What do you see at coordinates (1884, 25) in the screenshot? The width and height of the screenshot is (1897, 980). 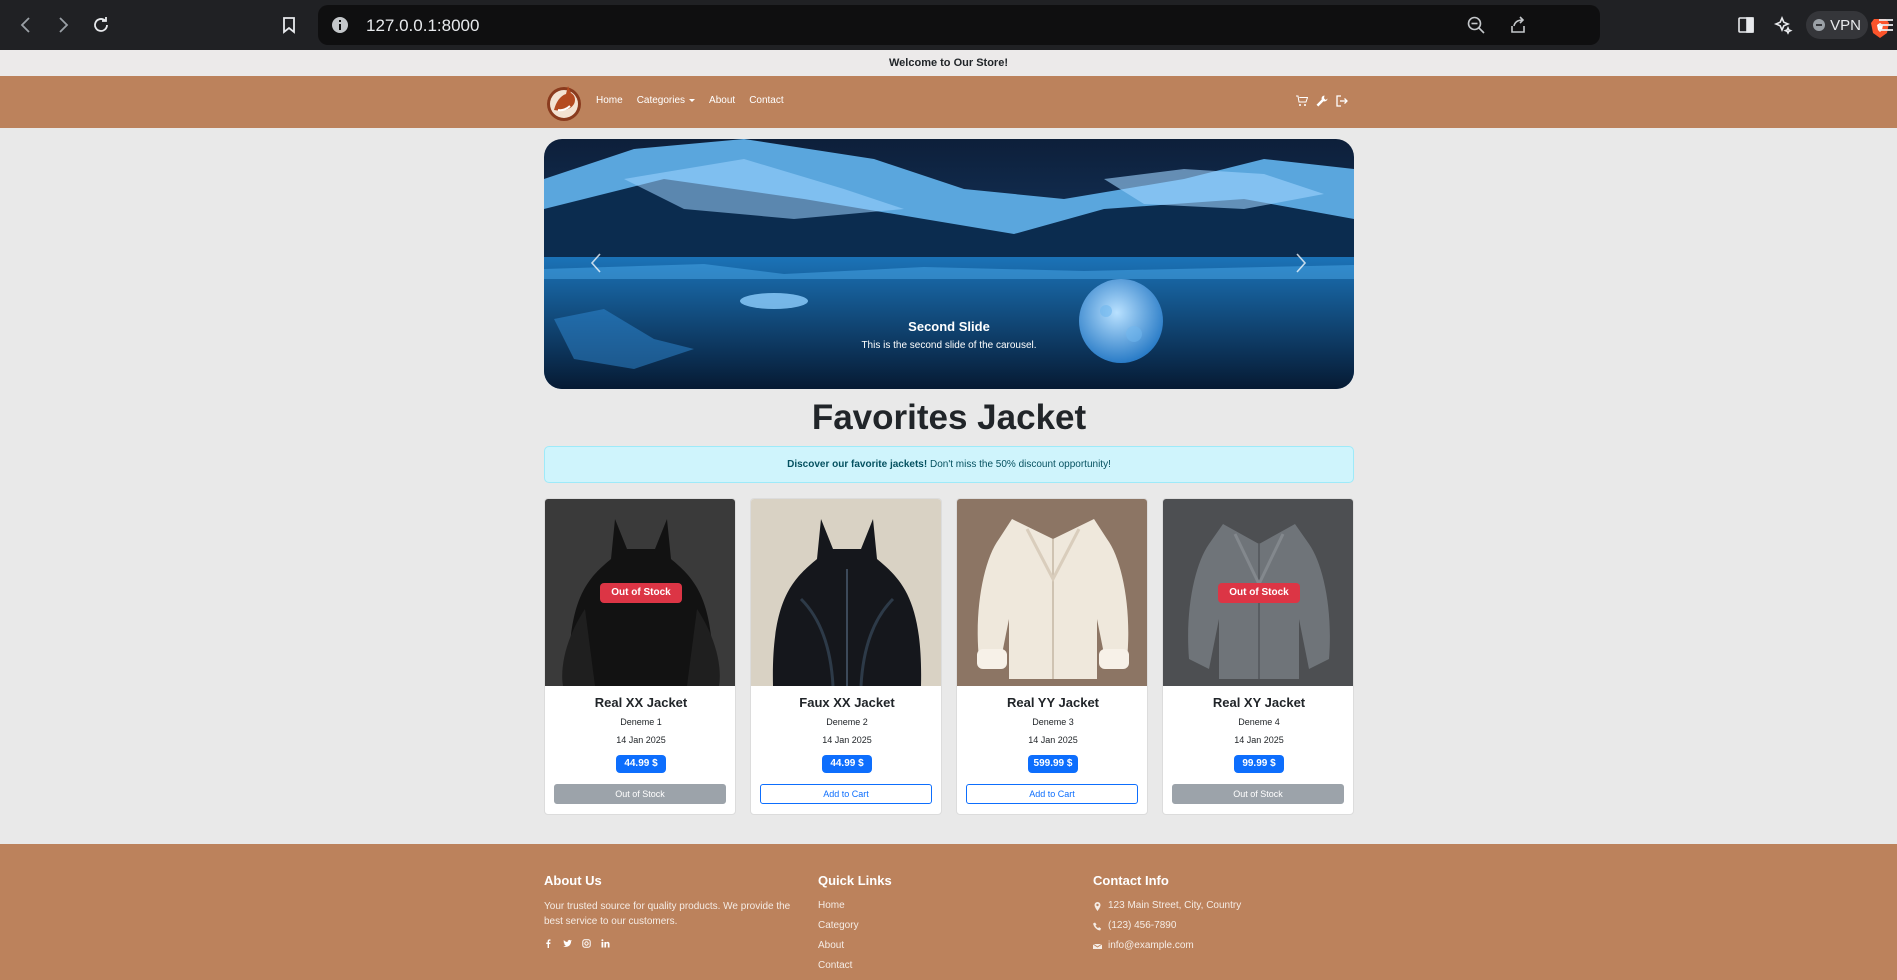 I see `menu-icon` at bounding box center [1884, 25].